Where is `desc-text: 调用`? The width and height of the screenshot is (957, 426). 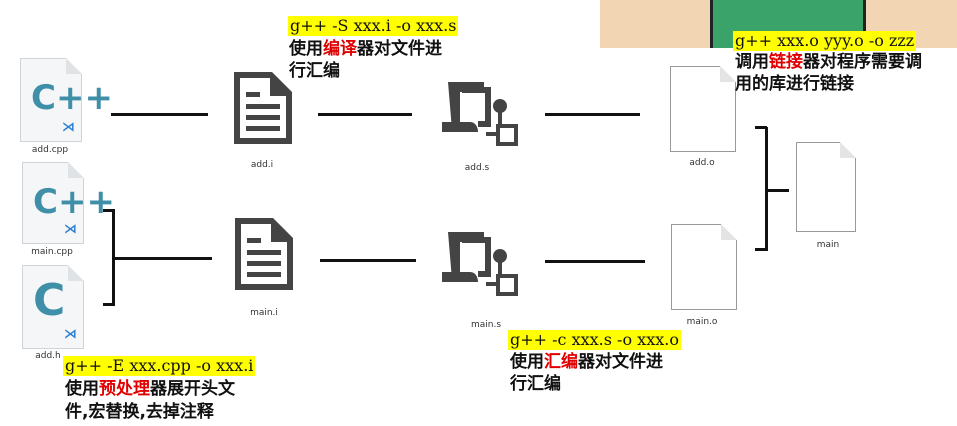
desc-text: 调用 is located at coordinates (752, 62).